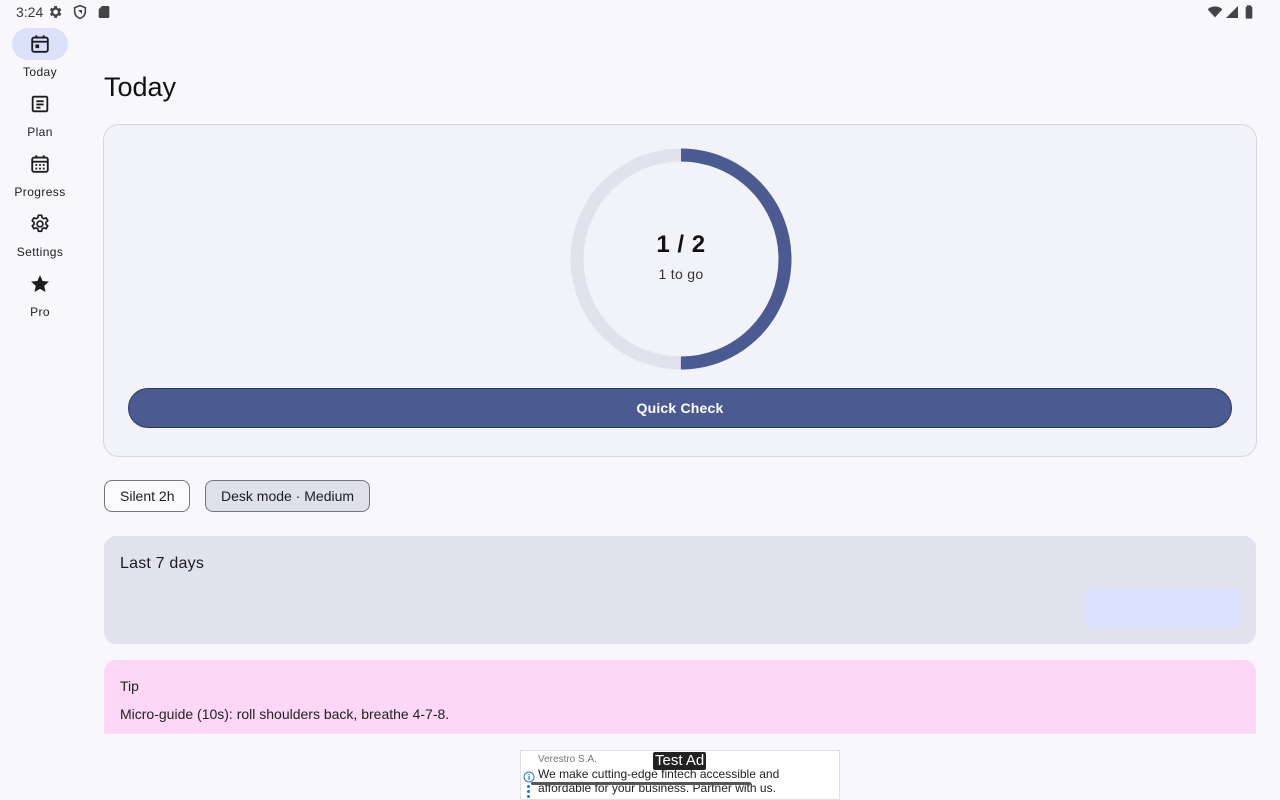 Image resolution: width=1280 pixels, height=800 pixels. What do you see at coordinates (681, 259) in the screenshot?
I see `progress-ring` at bounding box center [681, 259].